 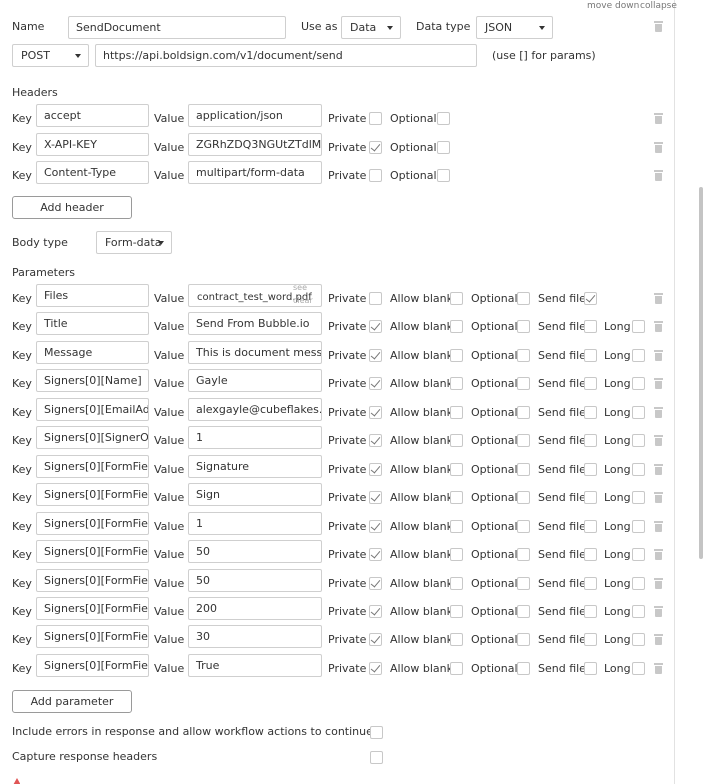 What do you see at coordinates (92, 438) in the screenshot?
I see `param-key-input: Signers[0][SignerOrd` at bounding box center [92, 438].